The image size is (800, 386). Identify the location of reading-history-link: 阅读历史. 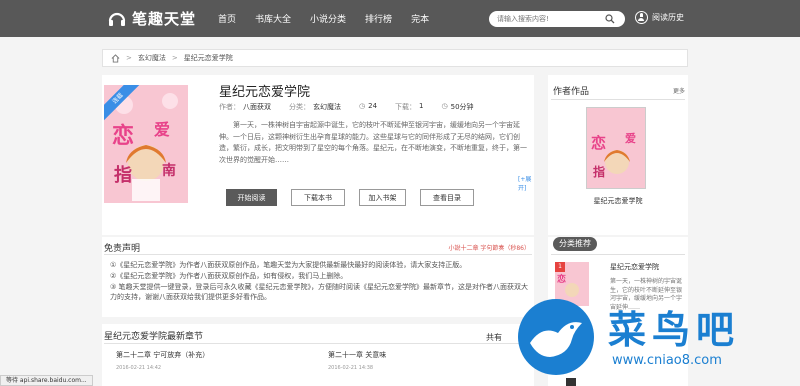
(659, 17).